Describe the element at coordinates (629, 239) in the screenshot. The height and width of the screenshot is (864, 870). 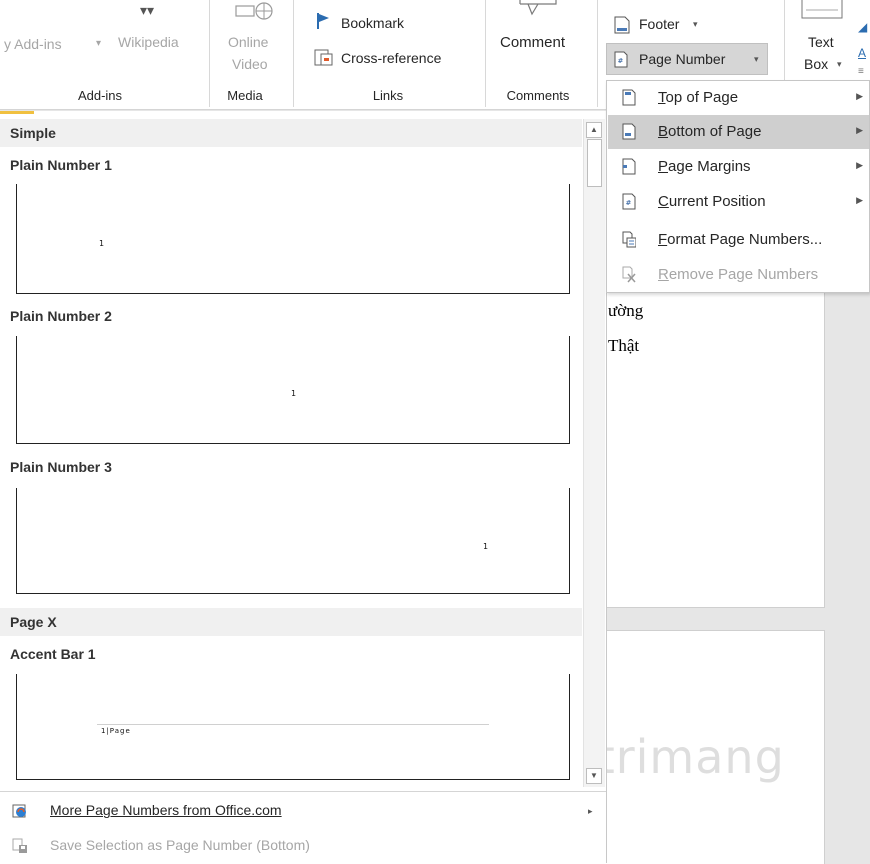
I see `format-page-numbers-icon` at that location.